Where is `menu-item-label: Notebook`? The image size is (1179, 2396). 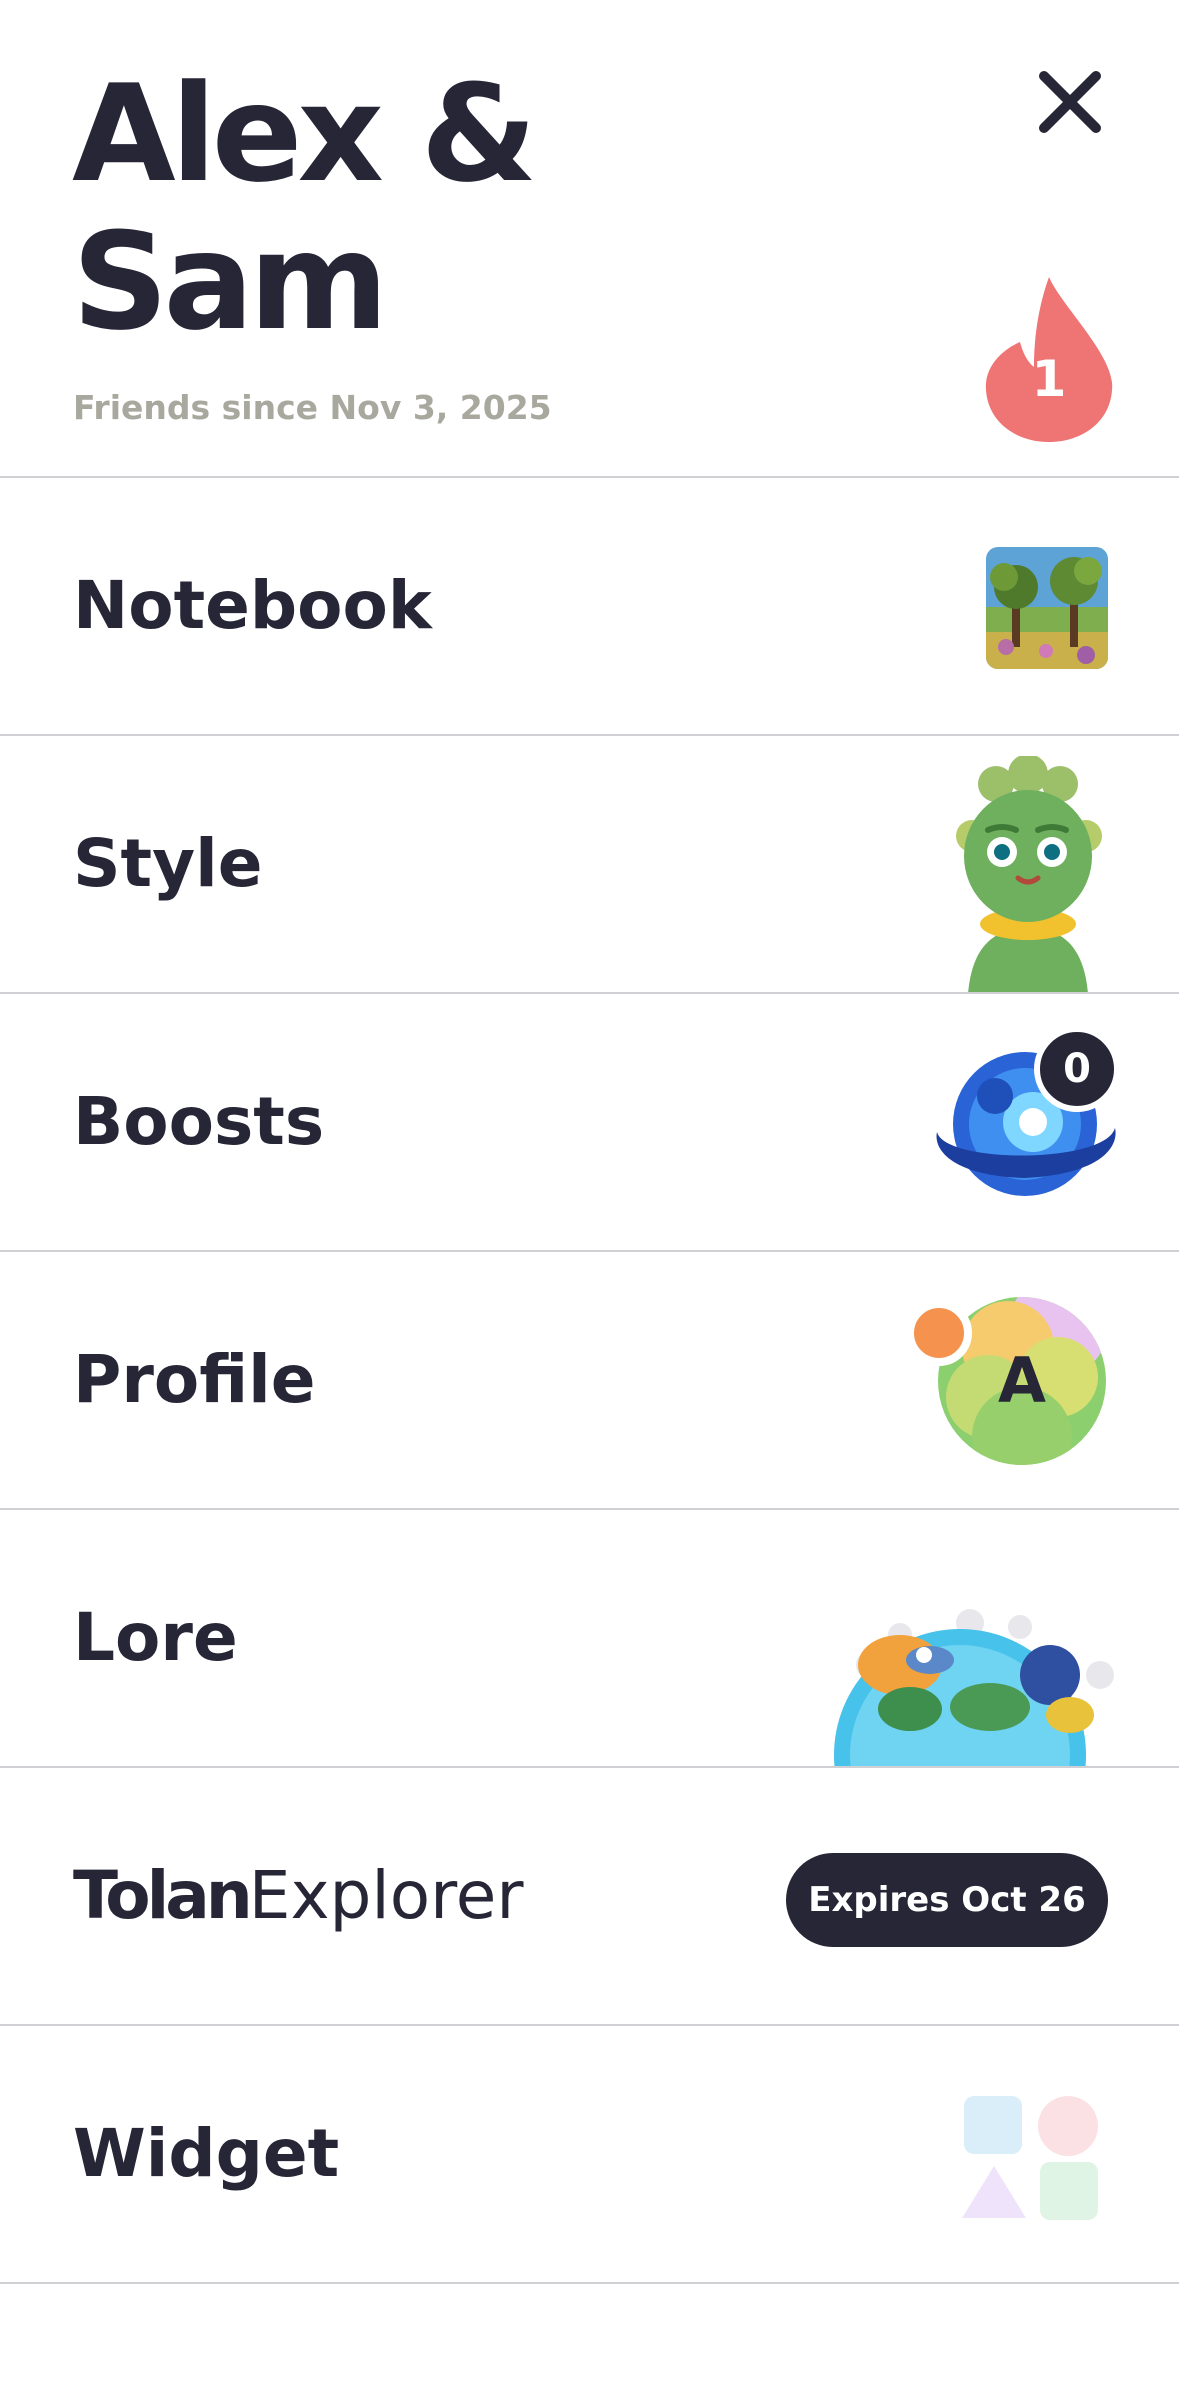
menu-item-label: Notebook is located at coordinates (252, 605).